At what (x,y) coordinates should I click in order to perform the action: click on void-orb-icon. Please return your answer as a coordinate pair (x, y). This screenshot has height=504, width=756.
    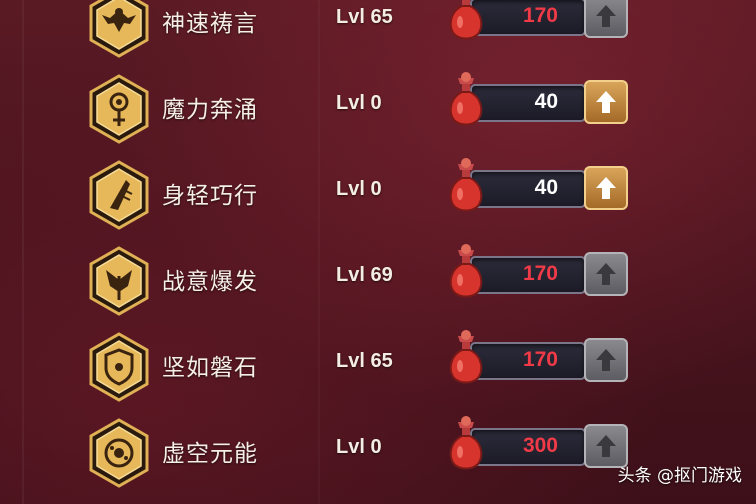
    Looking at the image, I should click on (119, 453).